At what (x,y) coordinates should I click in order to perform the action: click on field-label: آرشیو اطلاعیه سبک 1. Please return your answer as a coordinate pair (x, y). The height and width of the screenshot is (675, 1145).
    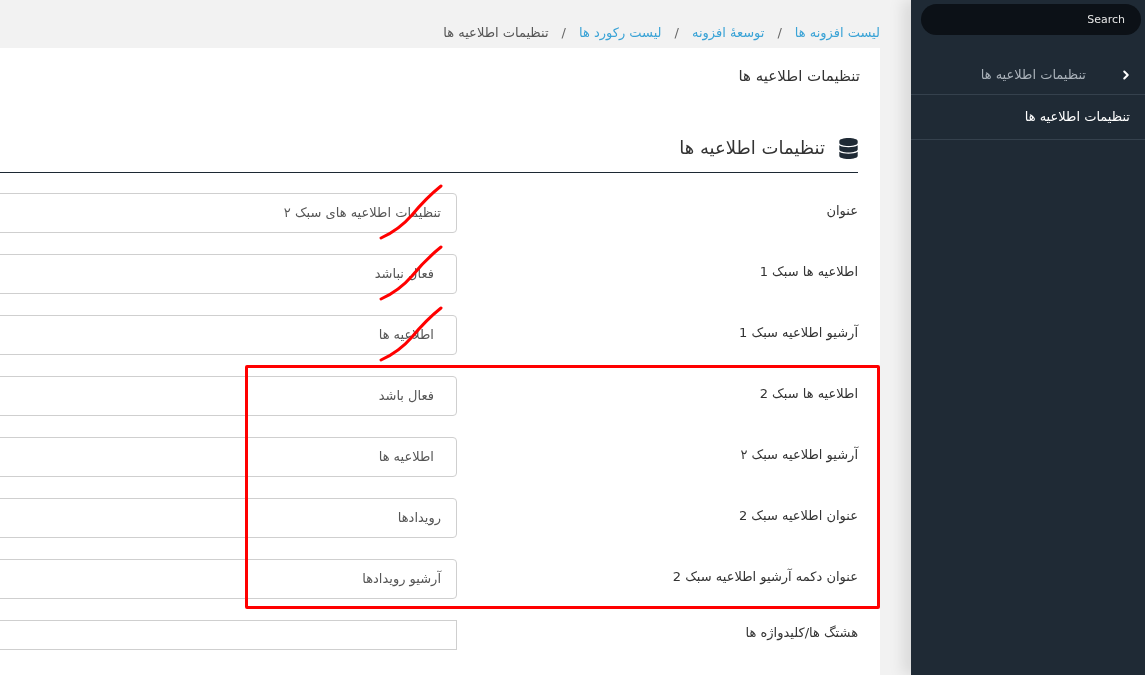
    Looking at the image, I should click on (798, 332).